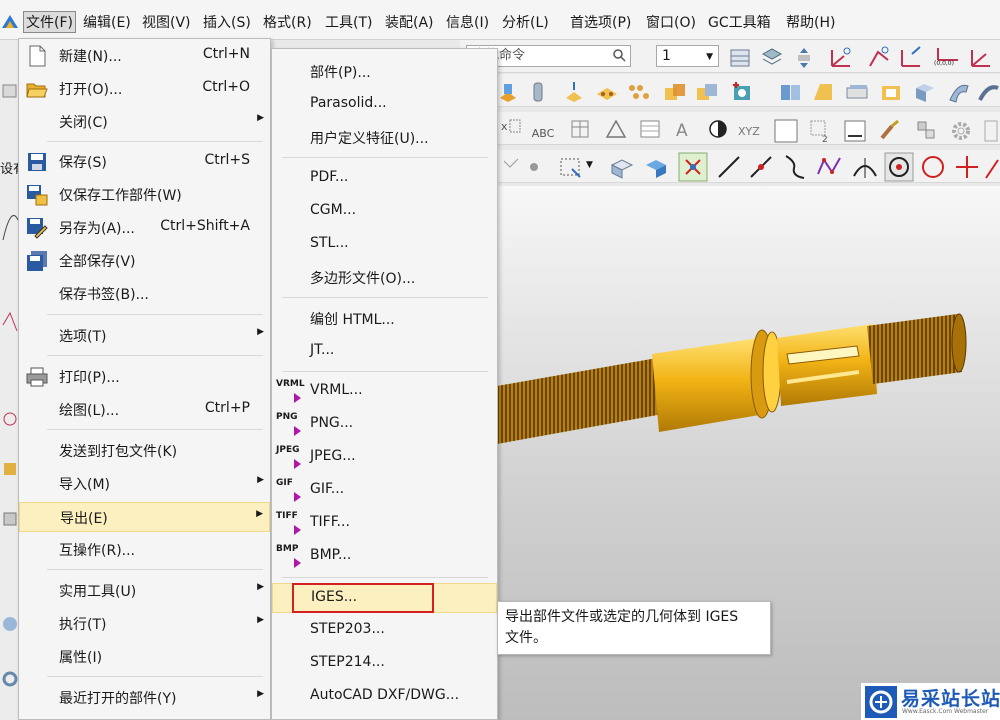 The height and width of the screenshot is (720, 1000). I want to click on face-icon, so click(10, 469).